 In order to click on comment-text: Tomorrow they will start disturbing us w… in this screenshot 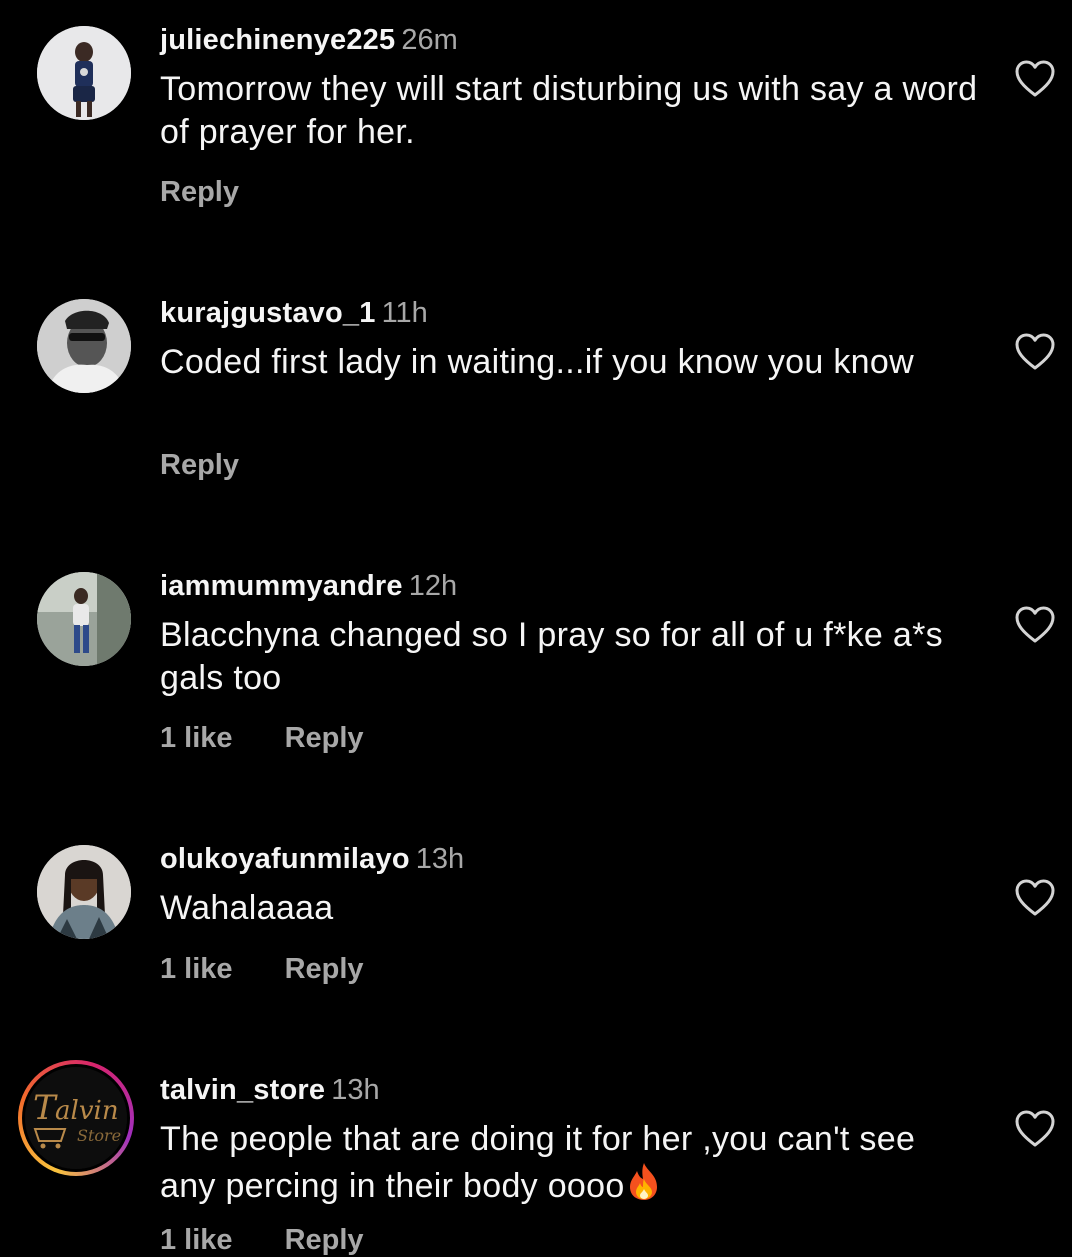, I will do `click(569, 110)`.